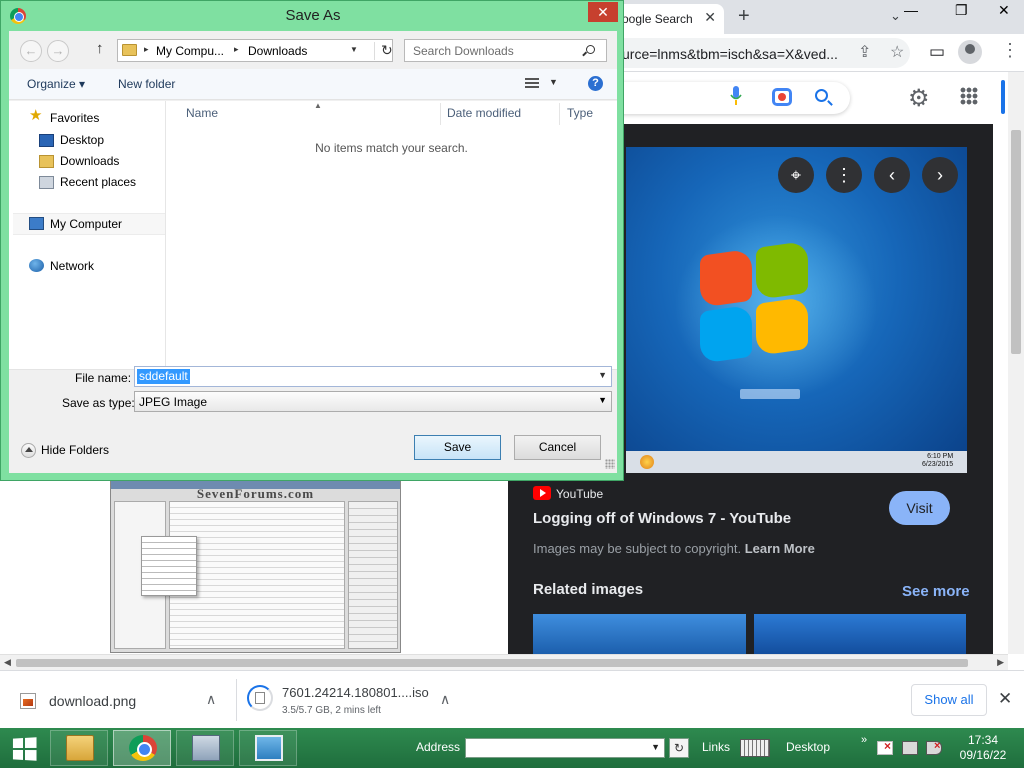  Describe the element at coordinates (595, 83) in the screenshot. I see `help-icon: ?` at that location.